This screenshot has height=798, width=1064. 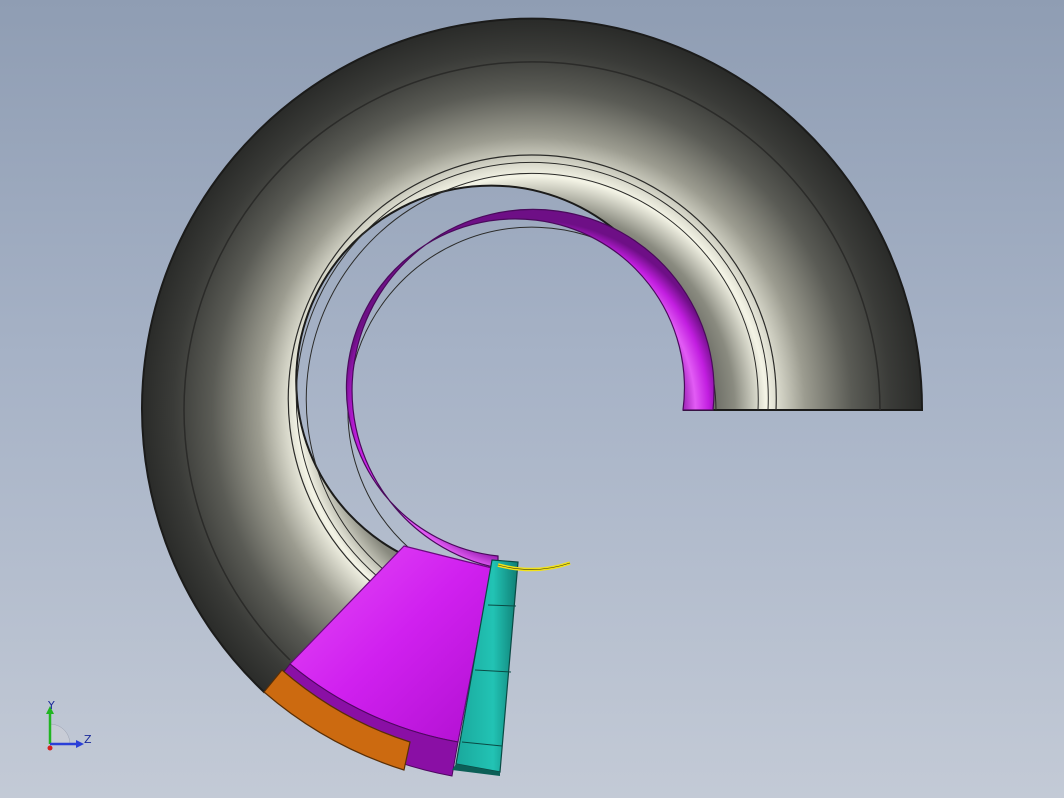 I want to click on z-axis-label: Z, so click(x=88, y=739).